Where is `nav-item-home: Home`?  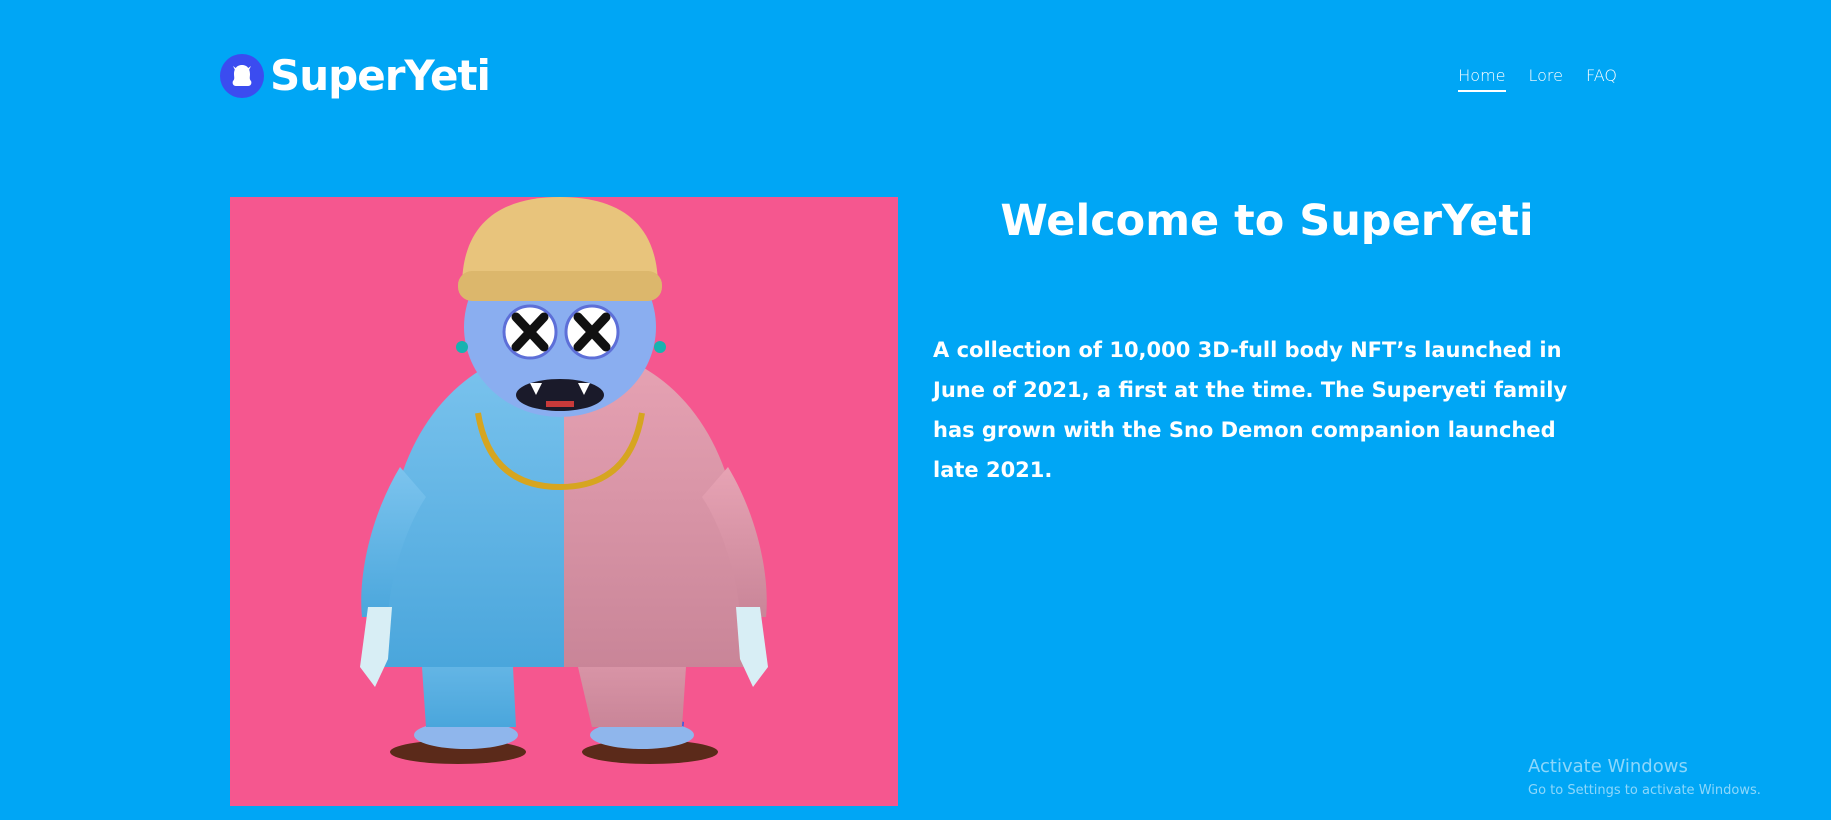
nav-item-home: Home is located at coordinates (1482, 79).